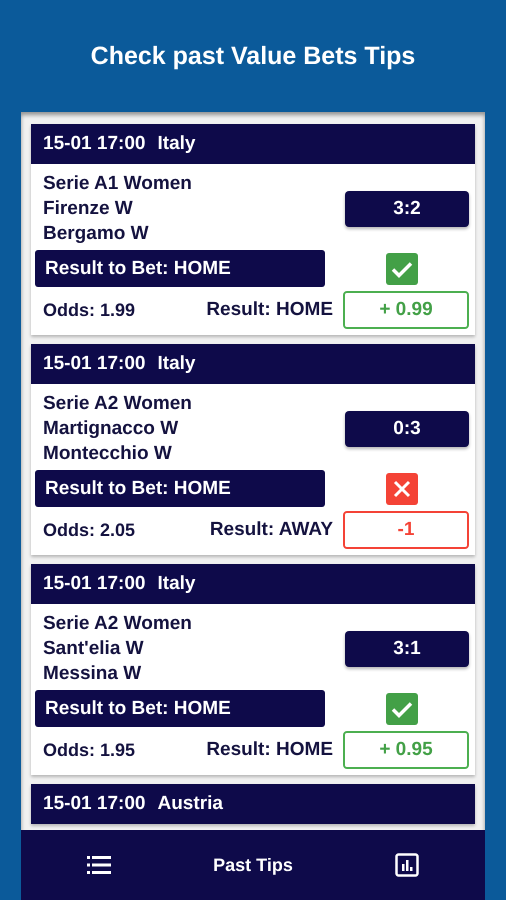 The width and height of the screenshot is (506, 900). Describe the element at coordinates (406, 865) in the screenshot. I see `chart-icon` at that location.